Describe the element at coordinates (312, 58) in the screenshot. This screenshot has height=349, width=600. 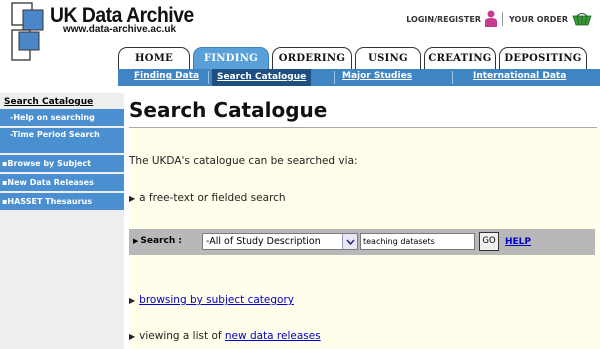
I see `tab-ordering: ORDERING` at that location.